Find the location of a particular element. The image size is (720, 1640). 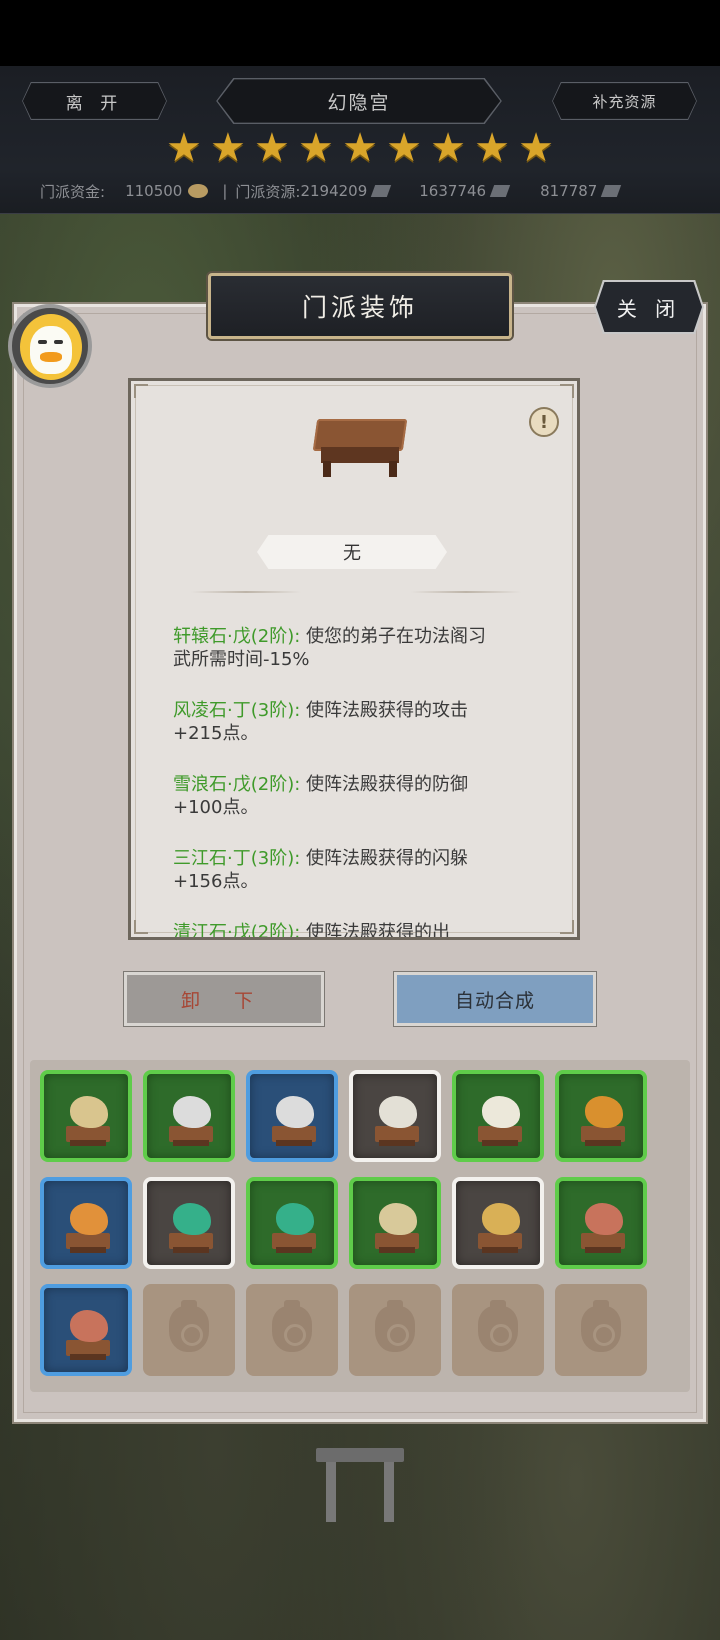

avatar is located at coordinates (50, 346).